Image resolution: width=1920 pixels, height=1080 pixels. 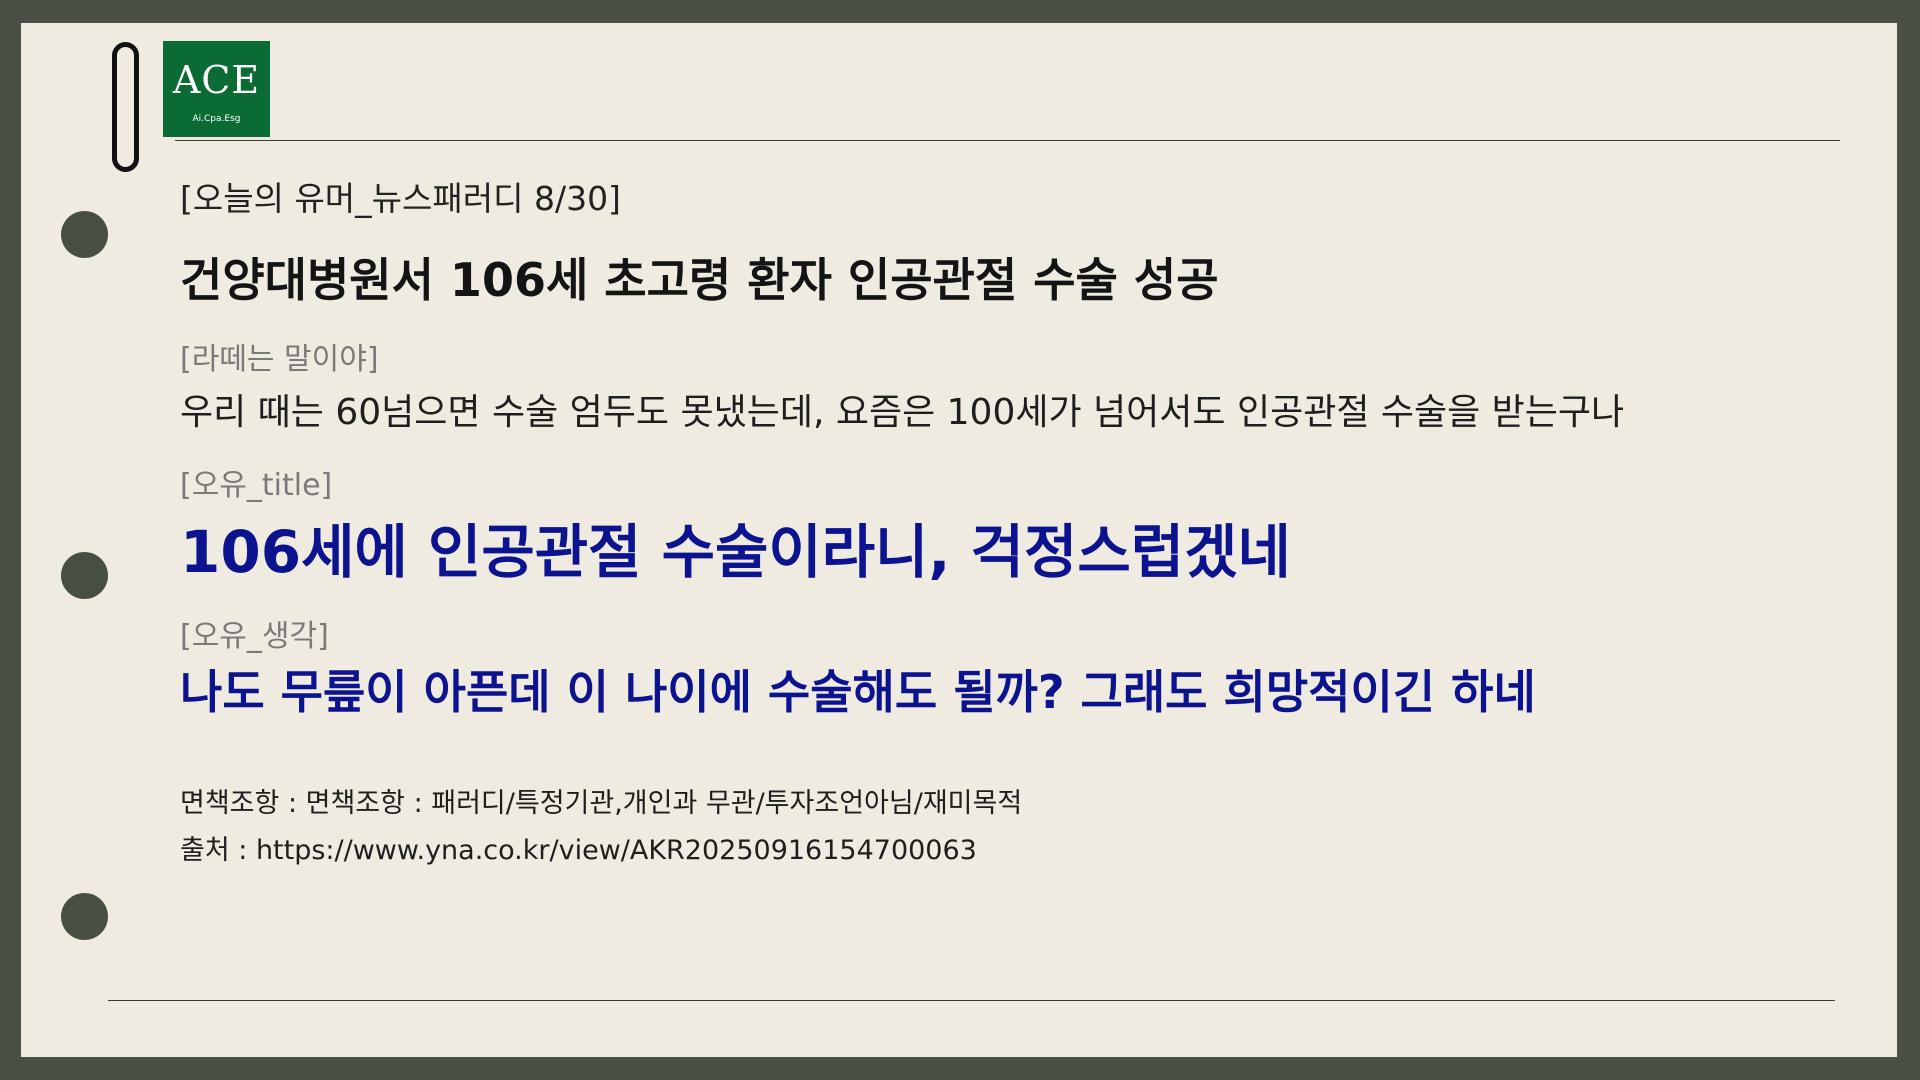 I want to click on ace-logo: ACE Ai.Cpa.Esg, so click(x=216, y=89).